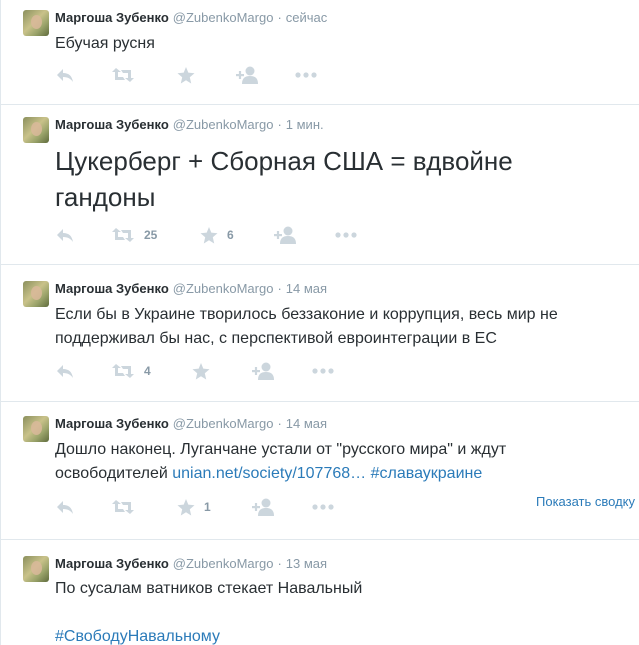  I want to click on retweet-button: 25, so click(134, 235).